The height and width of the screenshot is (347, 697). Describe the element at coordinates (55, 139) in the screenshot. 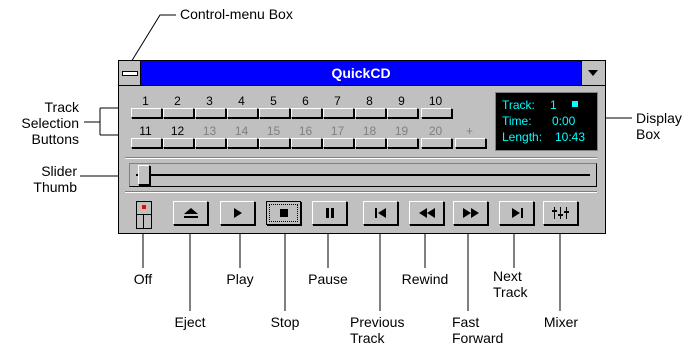

I see `callout-track-selection-3: Buttons` at that location.